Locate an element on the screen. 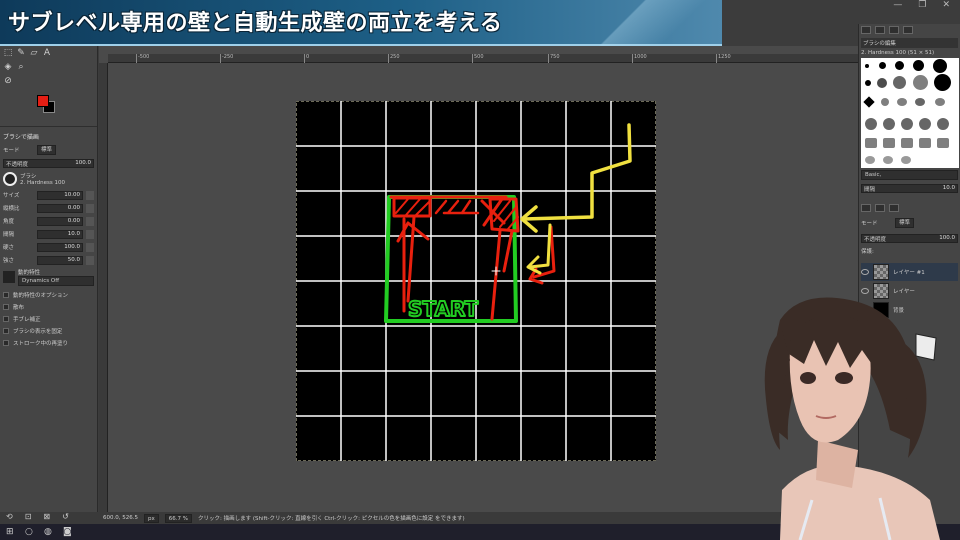 Image resolution: width=960 pixels, height=540 pixels. expander-icon is located at coordinates (6, 295).